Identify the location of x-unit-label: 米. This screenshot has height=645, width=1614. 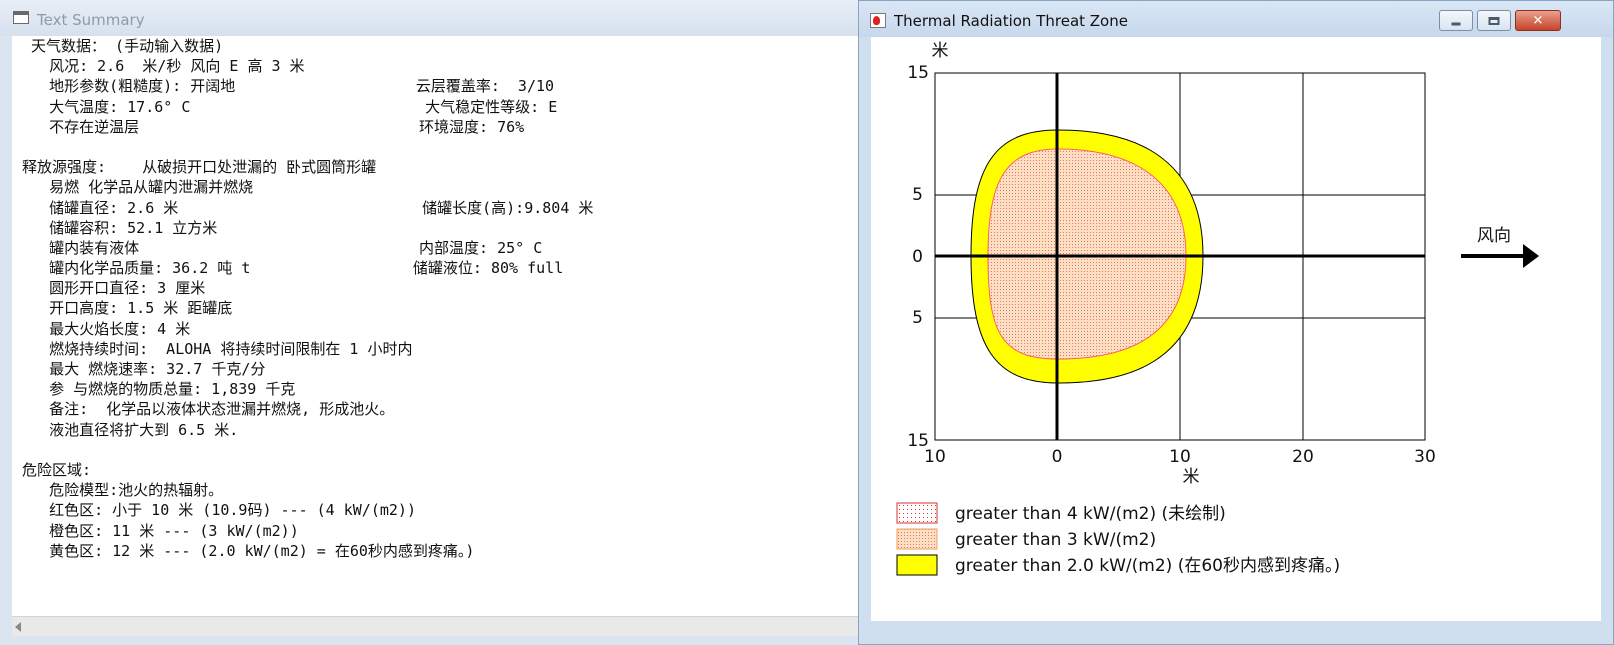
(1191, 477).